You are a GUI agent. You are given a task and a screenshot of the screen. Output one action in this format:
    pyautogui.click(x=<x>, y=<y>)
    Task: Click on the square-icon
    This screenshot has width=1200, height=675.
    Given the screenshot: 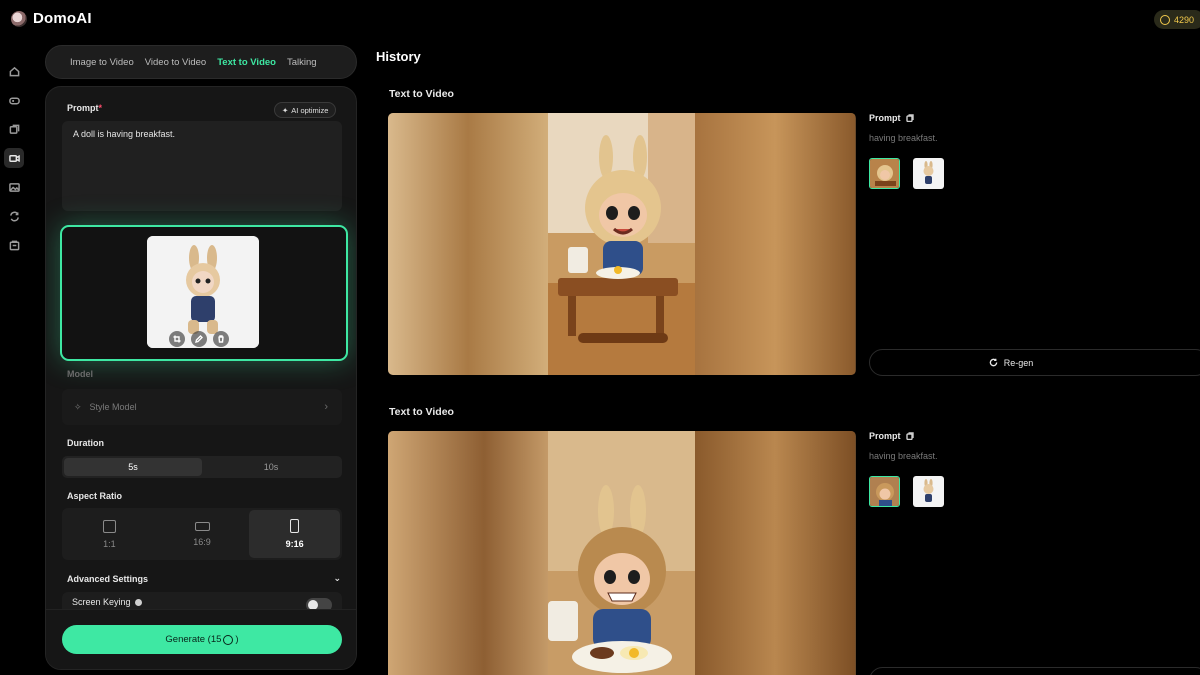 What is the action you would take?
    pyautogui.click(x=109, y=526)
    